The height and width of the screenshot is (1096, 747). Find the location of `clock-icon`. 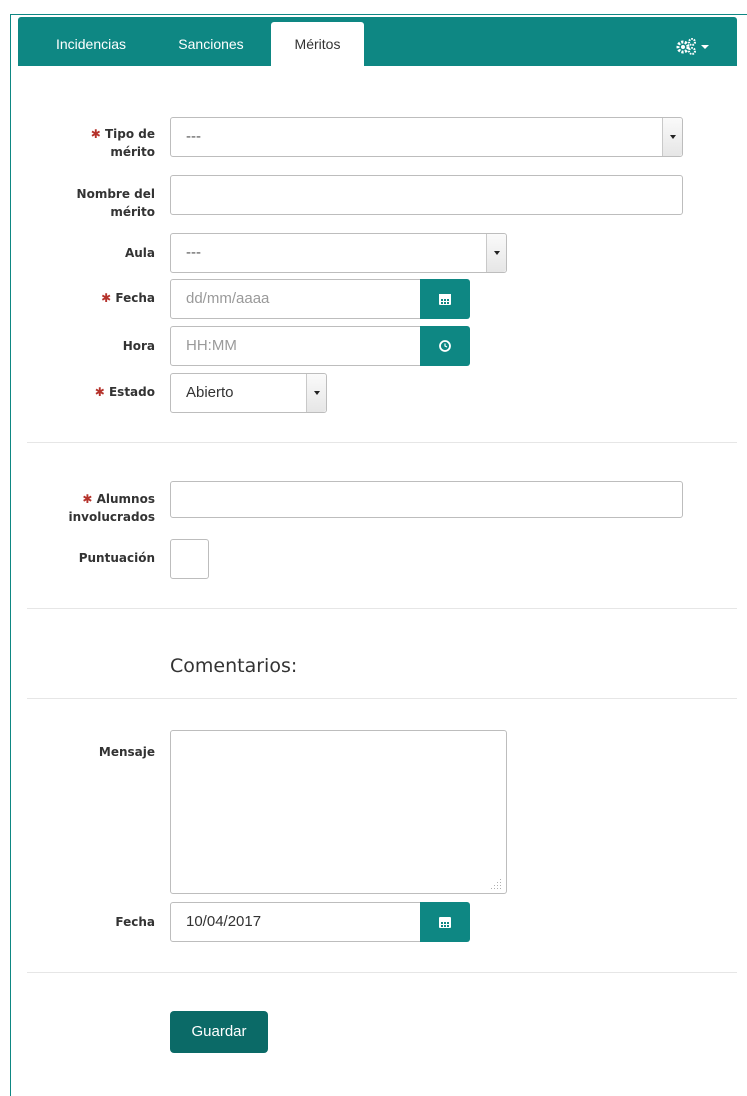

clock-icon is located at coordinates (445, 346).